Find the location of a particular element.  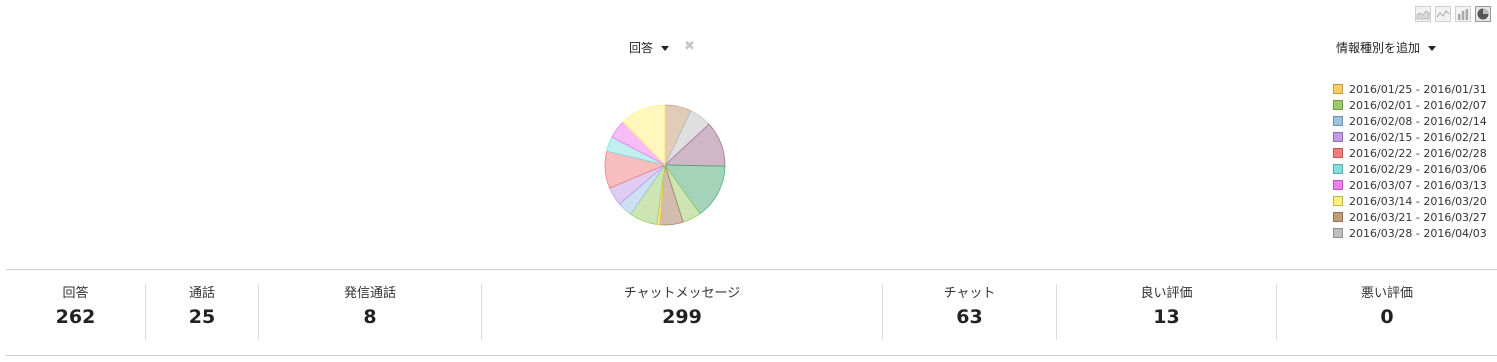

legend-item: 2016/02/29 - 2016/03/06 is located at coordinates (1410, 169).